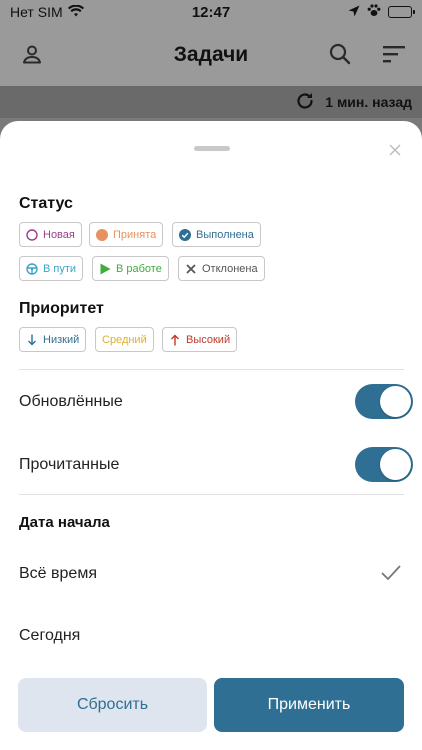  Describe the element at coordinates (305, 102) in the screenshot. I see `refresh-icon` at that location.